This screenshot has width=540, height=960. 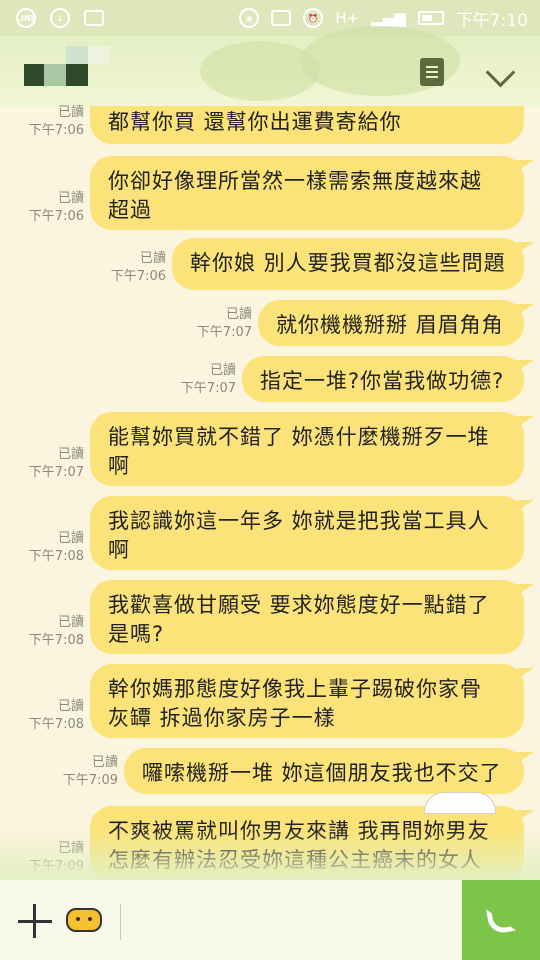 What do you see at coordinates (255, 122) in the screenshot?
I see `message-text-line: 都幫你買 還幫你出運費寄給你` at bounding box center [255, 122].